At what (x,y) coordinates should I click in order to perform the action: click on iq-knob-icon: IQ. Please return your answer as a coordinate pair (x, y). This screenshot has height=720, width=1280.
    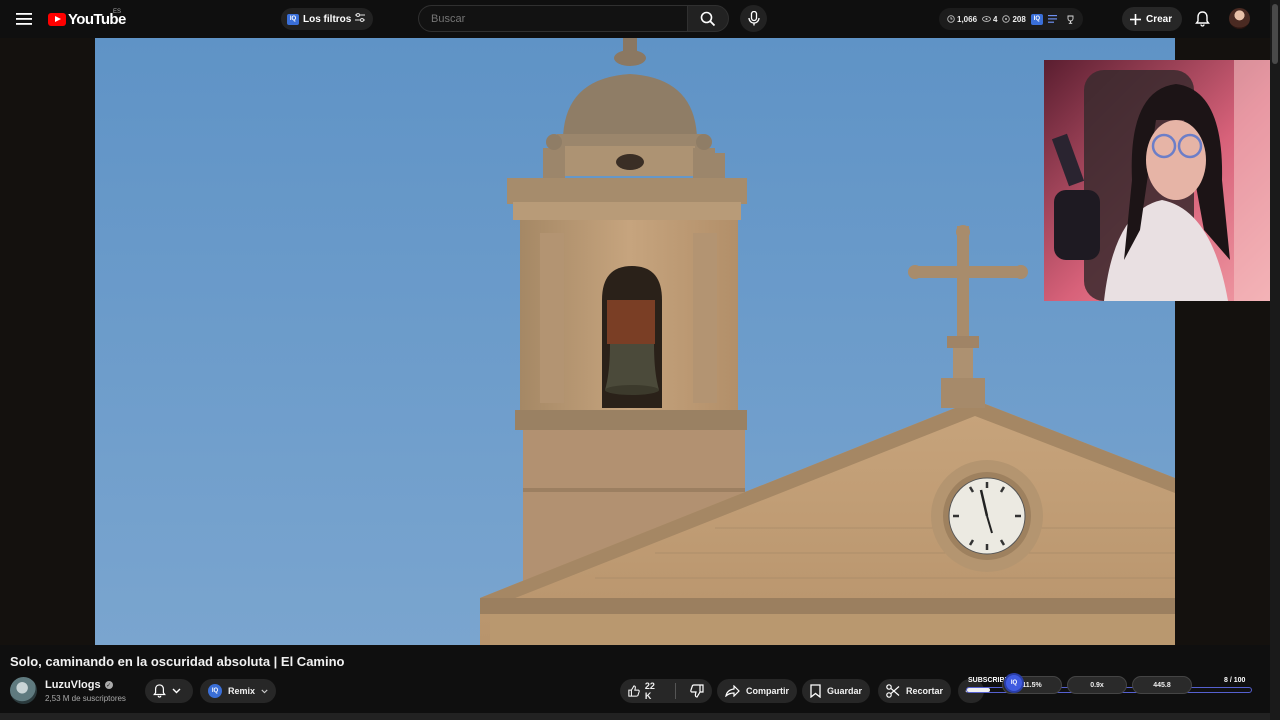
    Looking at the image, I should click on (1014, 683).